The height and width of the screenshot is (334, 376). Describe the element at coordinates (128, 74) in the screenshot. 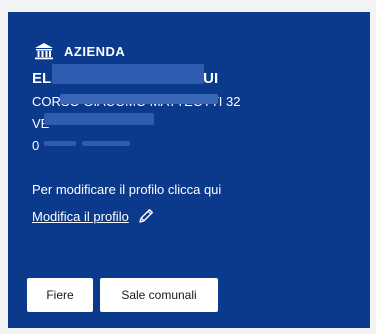

I see `redaction-name` at that location.